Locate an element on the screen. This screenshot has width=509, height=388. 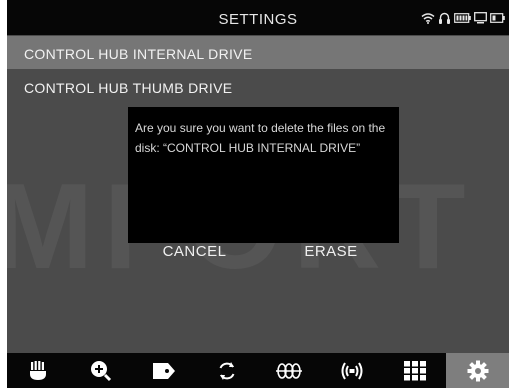
menu-item-label: CONTROL HUB INTERNAL DRIVE is located at coordinates (138, 54).